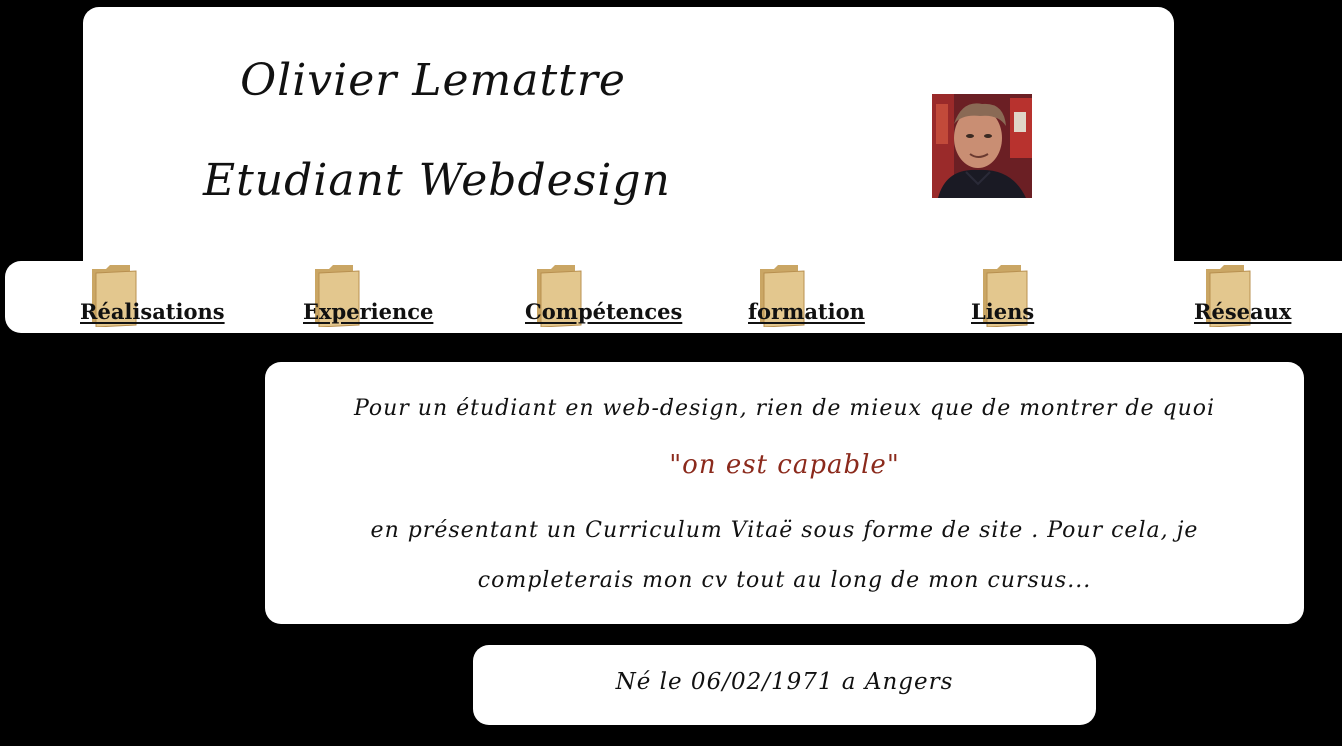  I want to click on avatar, so click(982, 146).